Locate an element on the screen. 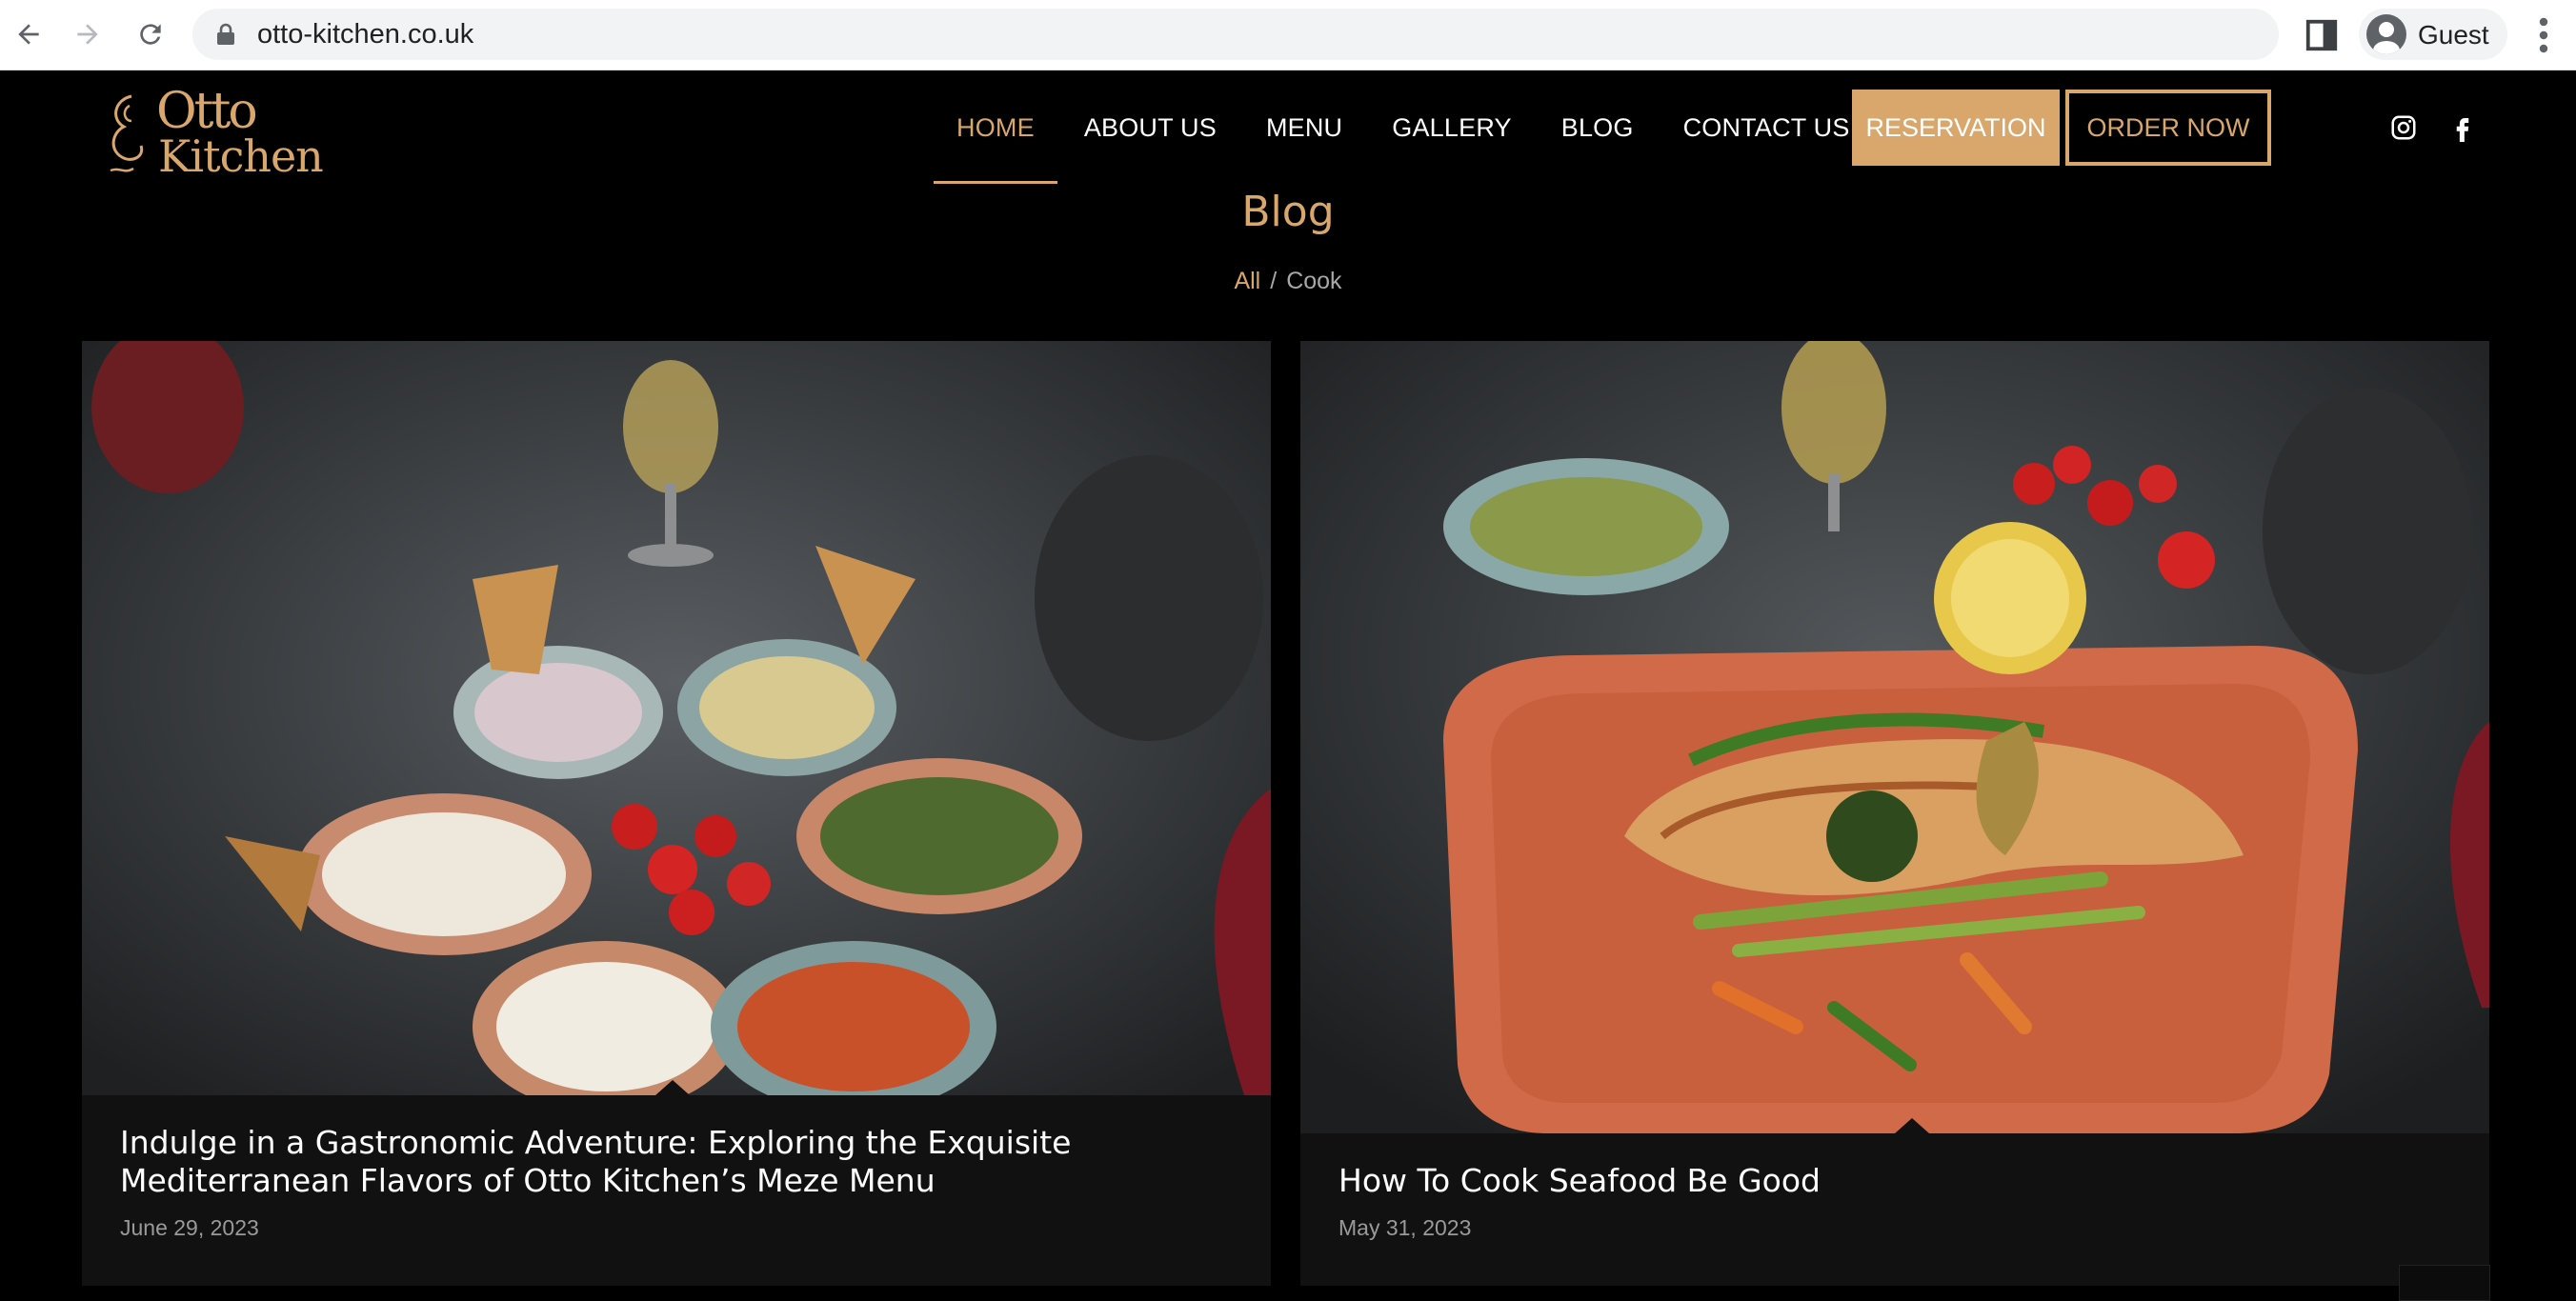  reservation-button: RESERVATION is located at coordinates (1956, 128).